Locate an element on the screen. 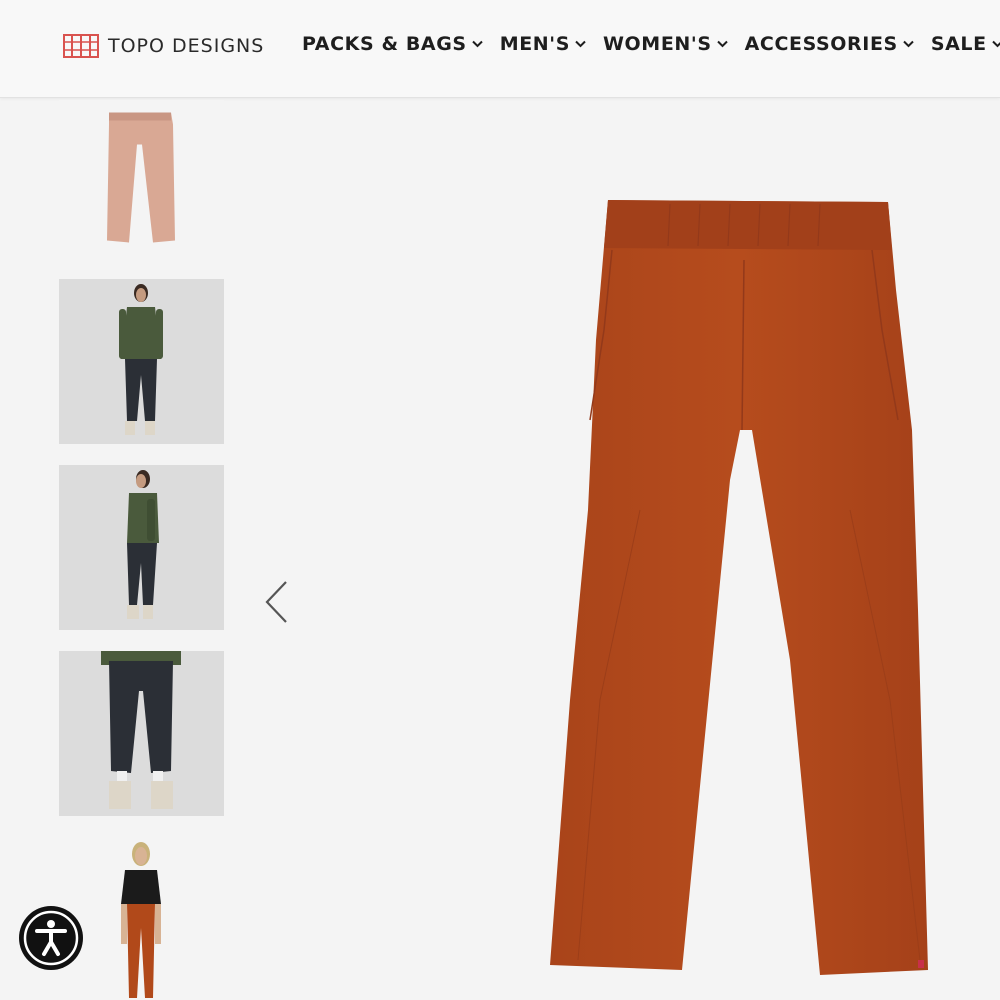 This screenshot has height=1000, width=1000. nav-item-mens: MEN'S is located at coordinates (543, 44).